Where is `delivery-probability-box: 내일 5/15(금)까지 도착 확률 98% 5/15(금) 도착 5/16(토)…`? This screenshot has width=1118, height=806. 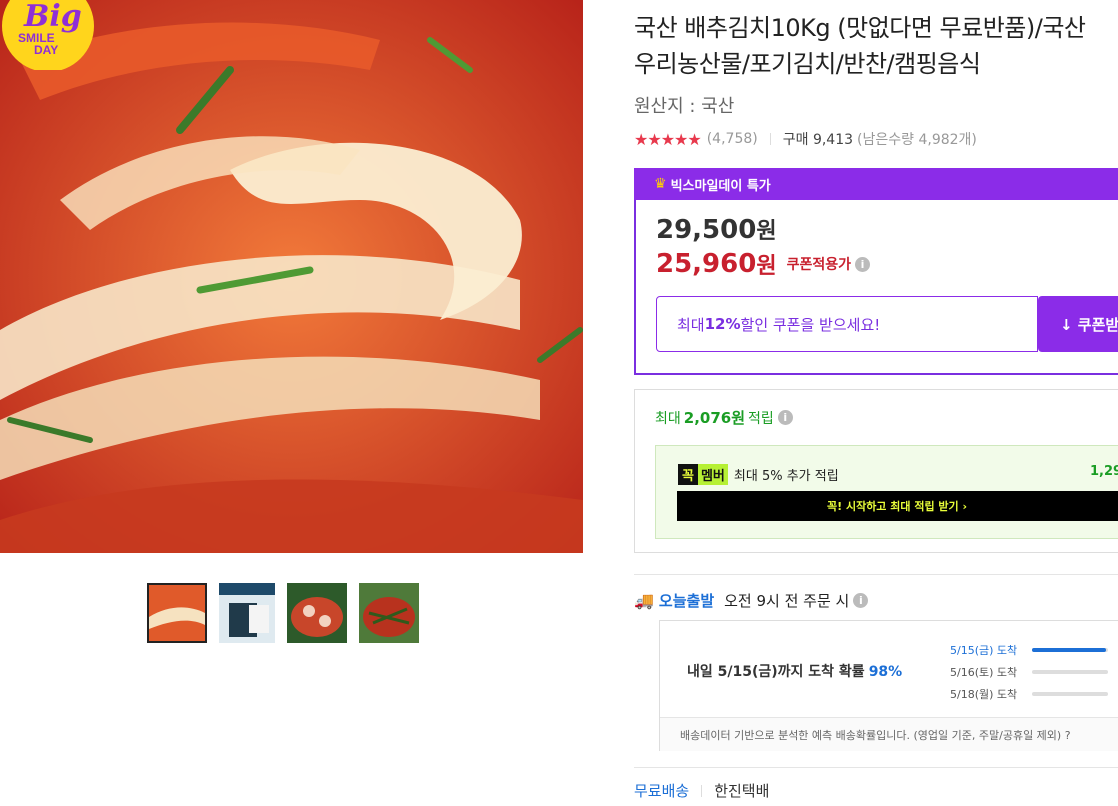
delivery-probability-box: 내일 5/15(금)까지 도착 확률 98% 5/15(금) 도착 5/16(토)… is located at coordinates (888, 685).